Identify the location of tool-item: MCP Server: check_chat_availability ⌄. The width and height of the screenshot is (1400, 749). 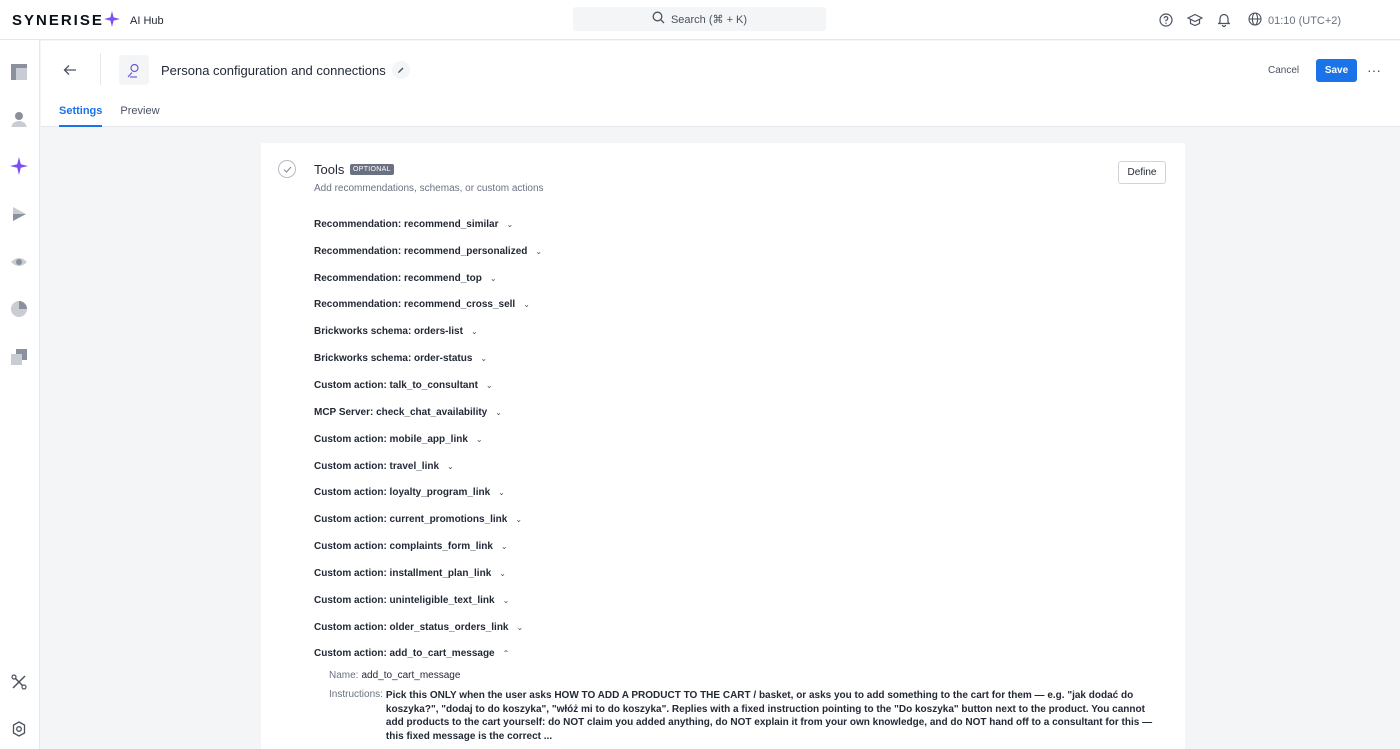
(428, 412).